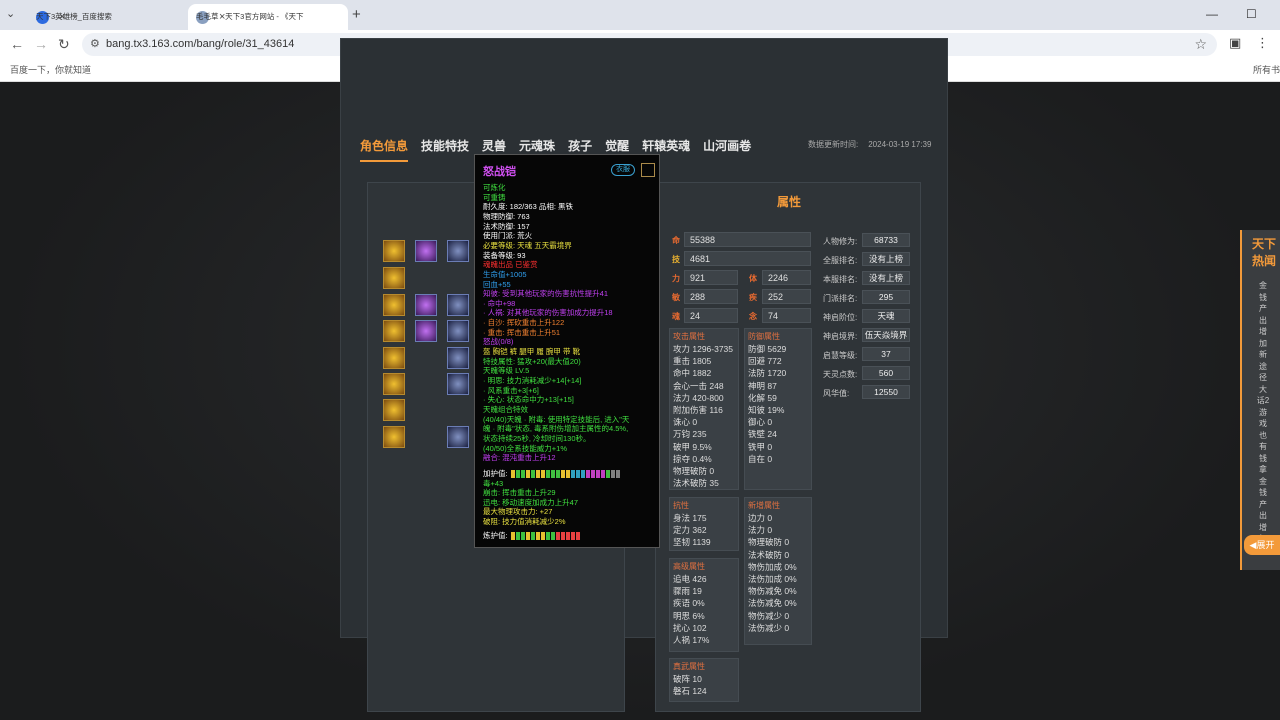 The height and width of the screenshot is (720, 1280). I want to click on minimize-icon: —, so click(1212, 14).